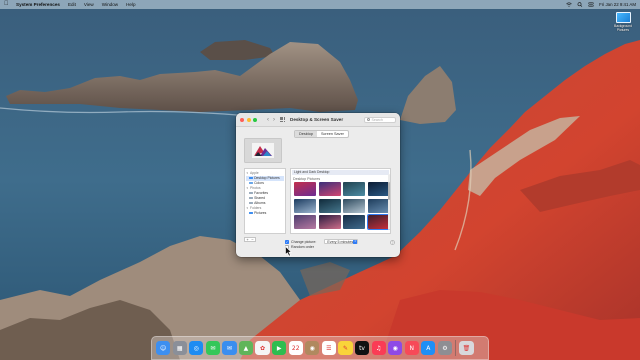 Image resolution: width=640 pixels, height=360 pixels. I want to click on interval-select: Every 5 minutes ⇕, so click(341, 241).